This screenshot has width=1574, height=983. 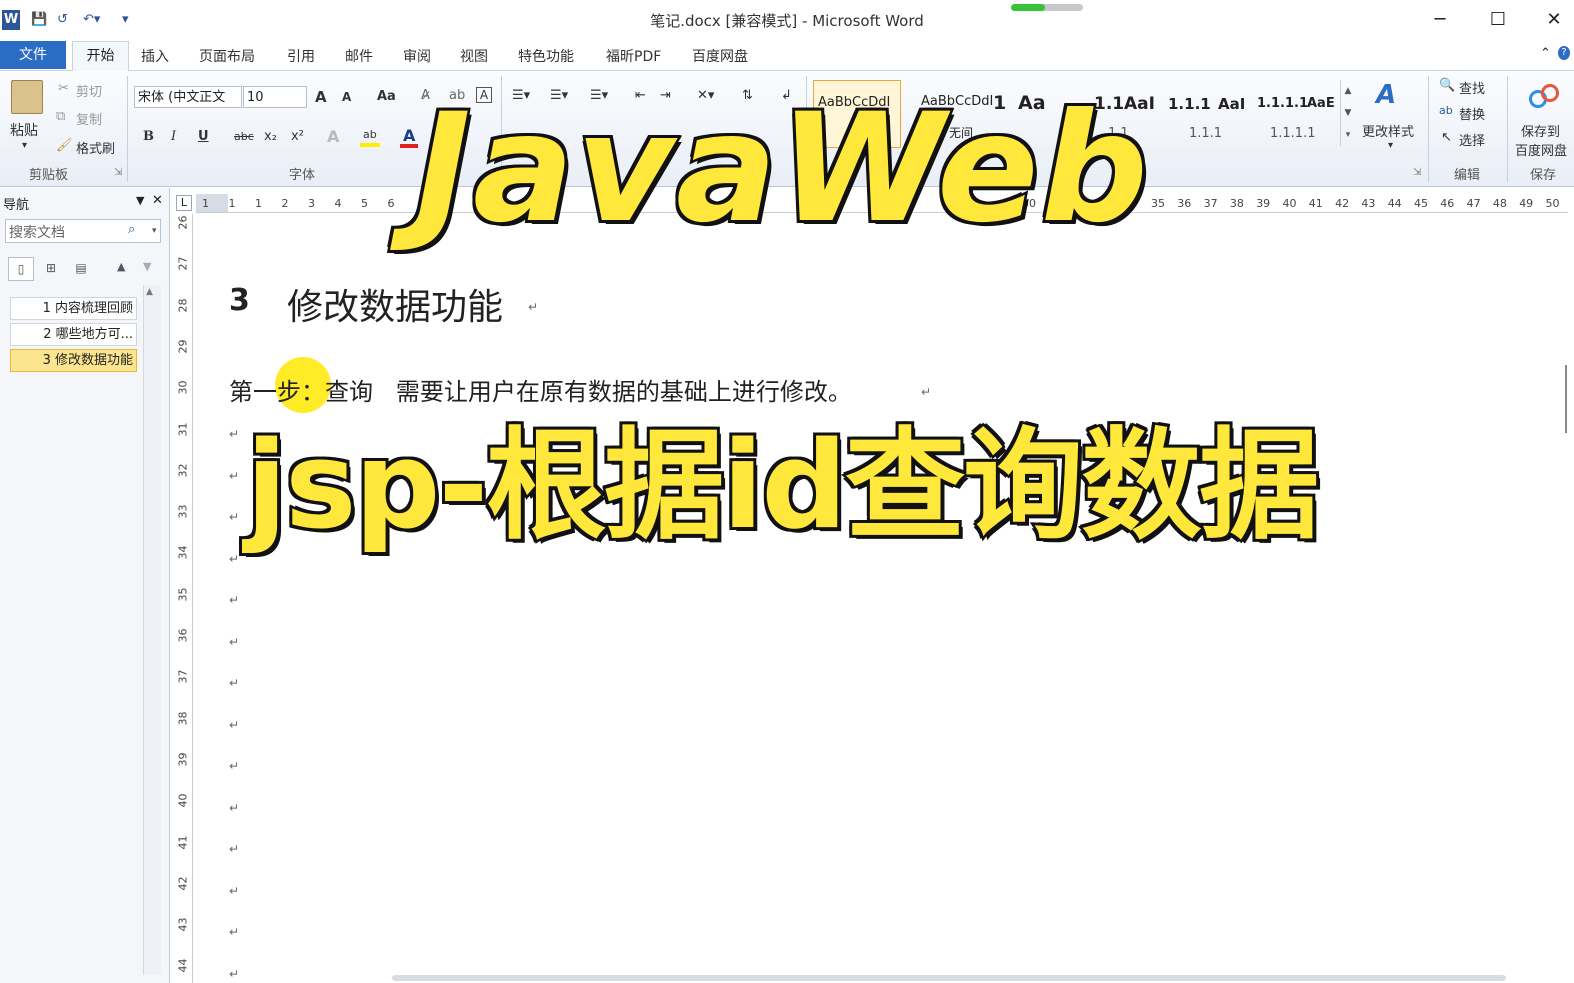 I want to click on find-icon: 🔍, so click(x=1447, y=85).